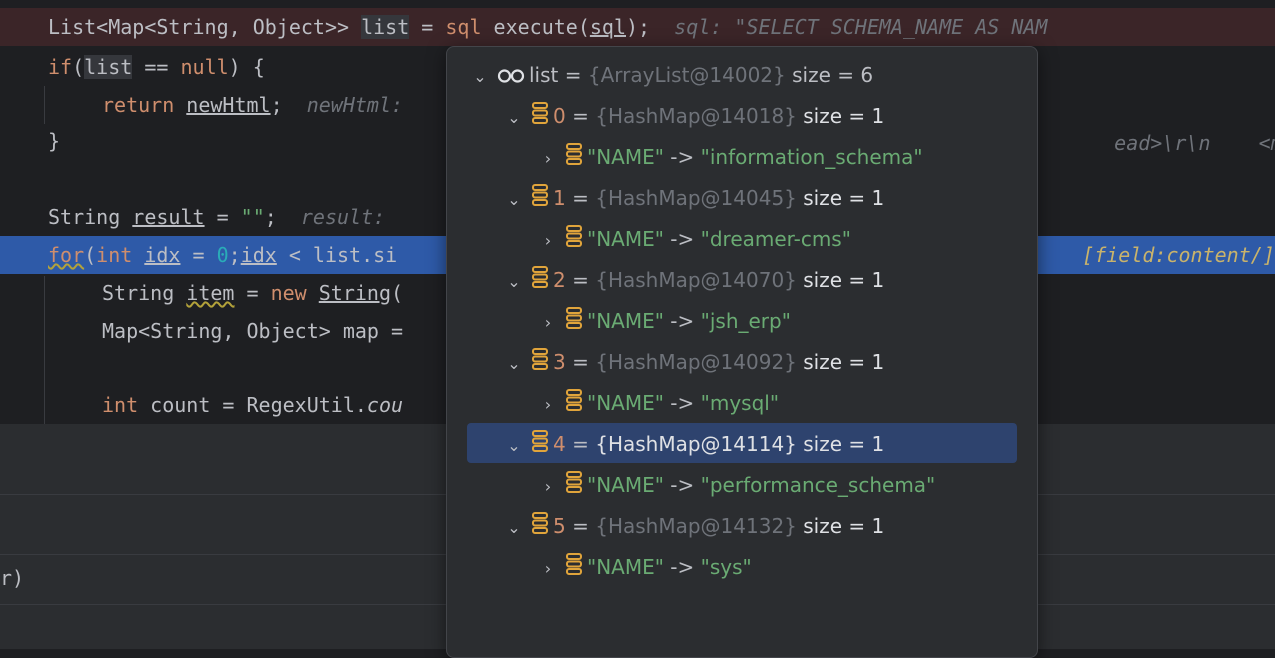 The image size is (1275, 658). Describe the element at coordinates (228, 105) in the screenshot. I see `code-token: newHtml` at that location.